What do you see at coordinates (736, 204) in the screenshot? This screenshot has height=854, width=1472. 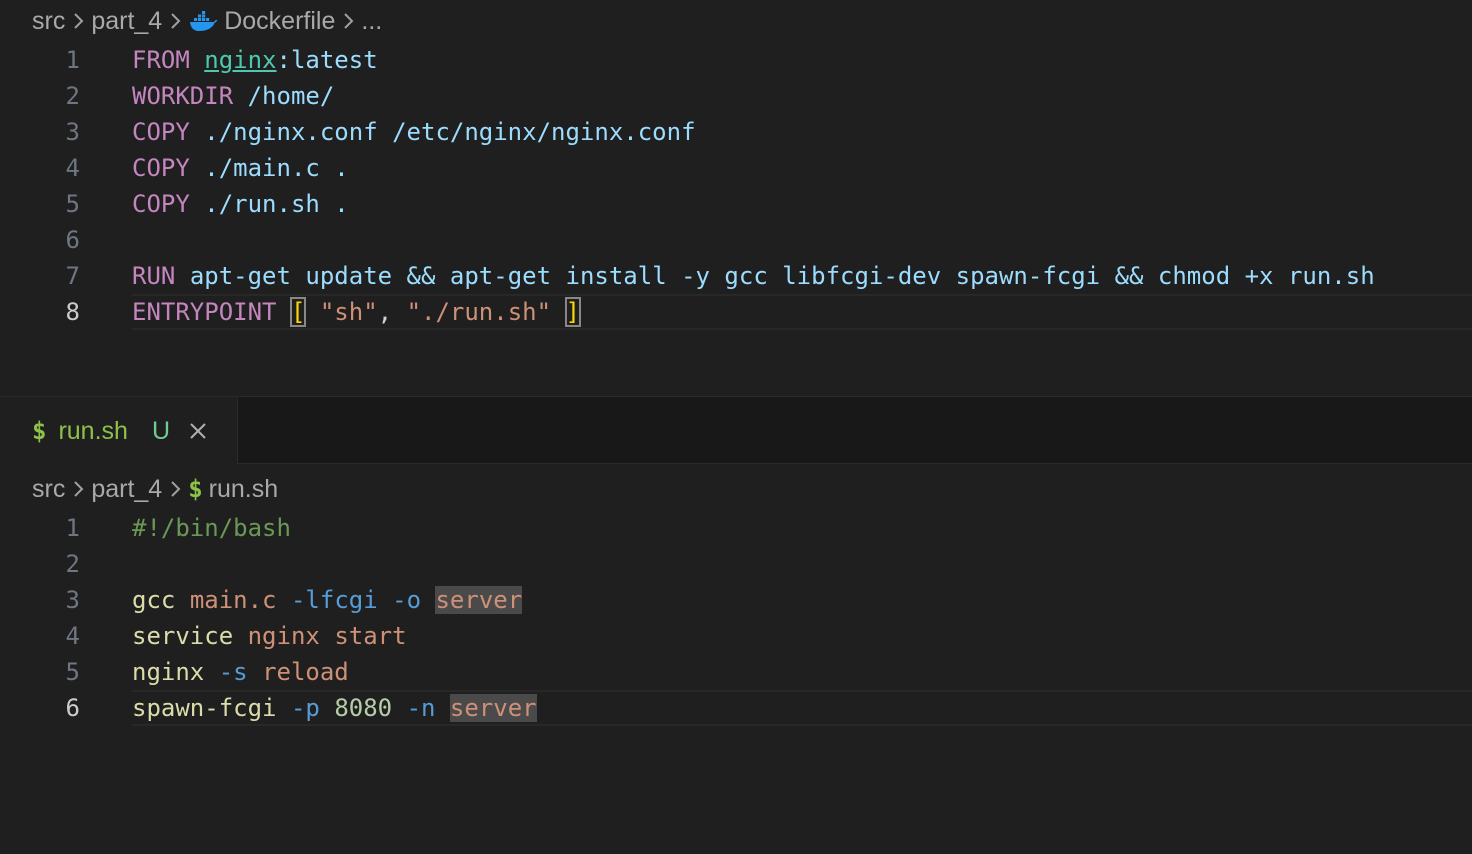 I see `code-line: 5 COPY ./run.sh .` at bounding box center [736, 204].